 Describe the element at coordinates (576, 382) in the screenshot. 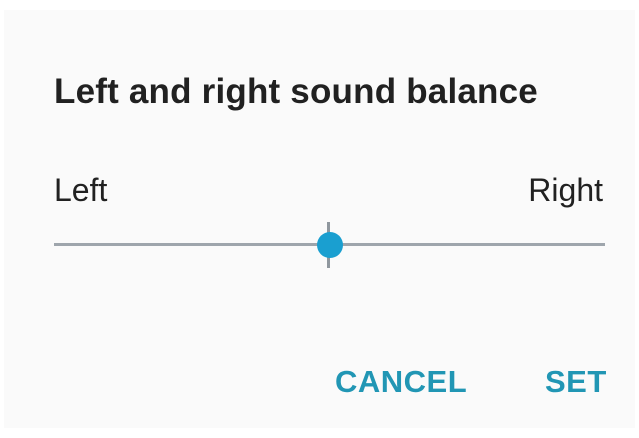

I see `set-button: SET` at that location.